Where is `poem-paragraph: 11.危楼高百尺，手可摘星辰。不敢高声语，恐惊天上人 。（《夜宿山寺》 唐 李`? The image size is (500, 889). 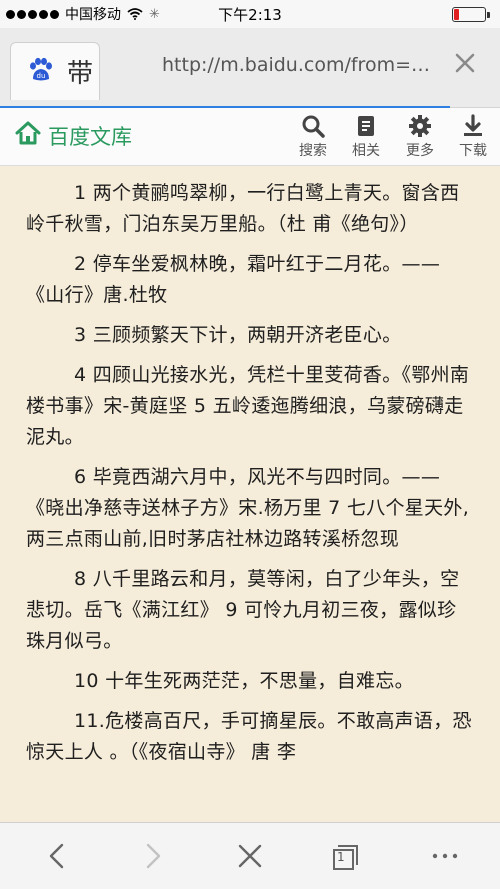
poem-paragraph: 11.危楼高百尺，手可摘星辰。不敢高声语，恐惊天上人 。（《夜宿山寺》 唐 李 is located at coordinates (249, 736).